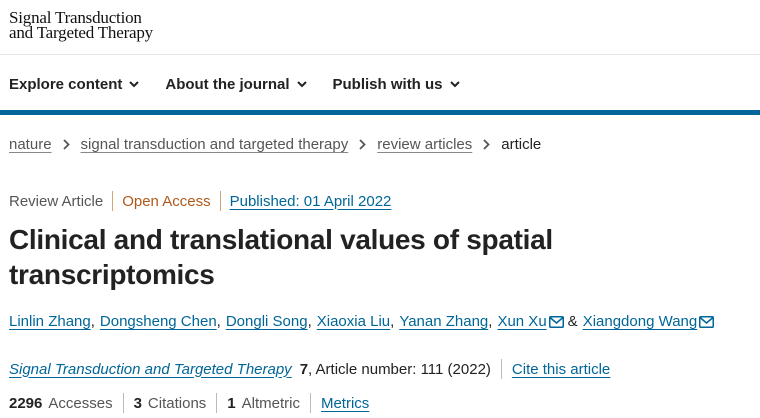 This screenshot has height=418, width=760. Describe the element at coordinates (501, 369) in the screenshot. I see `citation-divider` at that location.